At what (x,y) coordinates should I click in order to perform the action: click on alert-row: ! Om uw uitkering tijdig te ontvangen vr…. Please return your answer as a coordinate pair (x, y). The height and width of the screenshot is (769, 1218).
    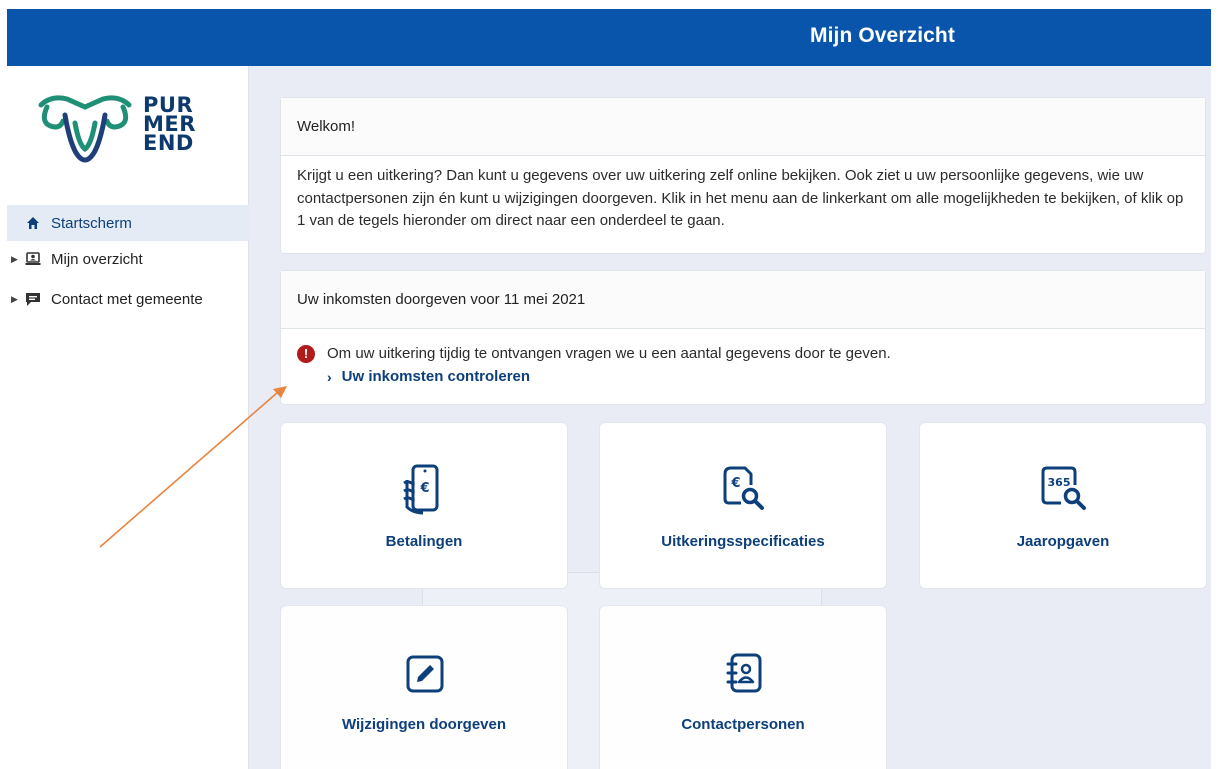
    Looking at the image, I should click on (743, 354).